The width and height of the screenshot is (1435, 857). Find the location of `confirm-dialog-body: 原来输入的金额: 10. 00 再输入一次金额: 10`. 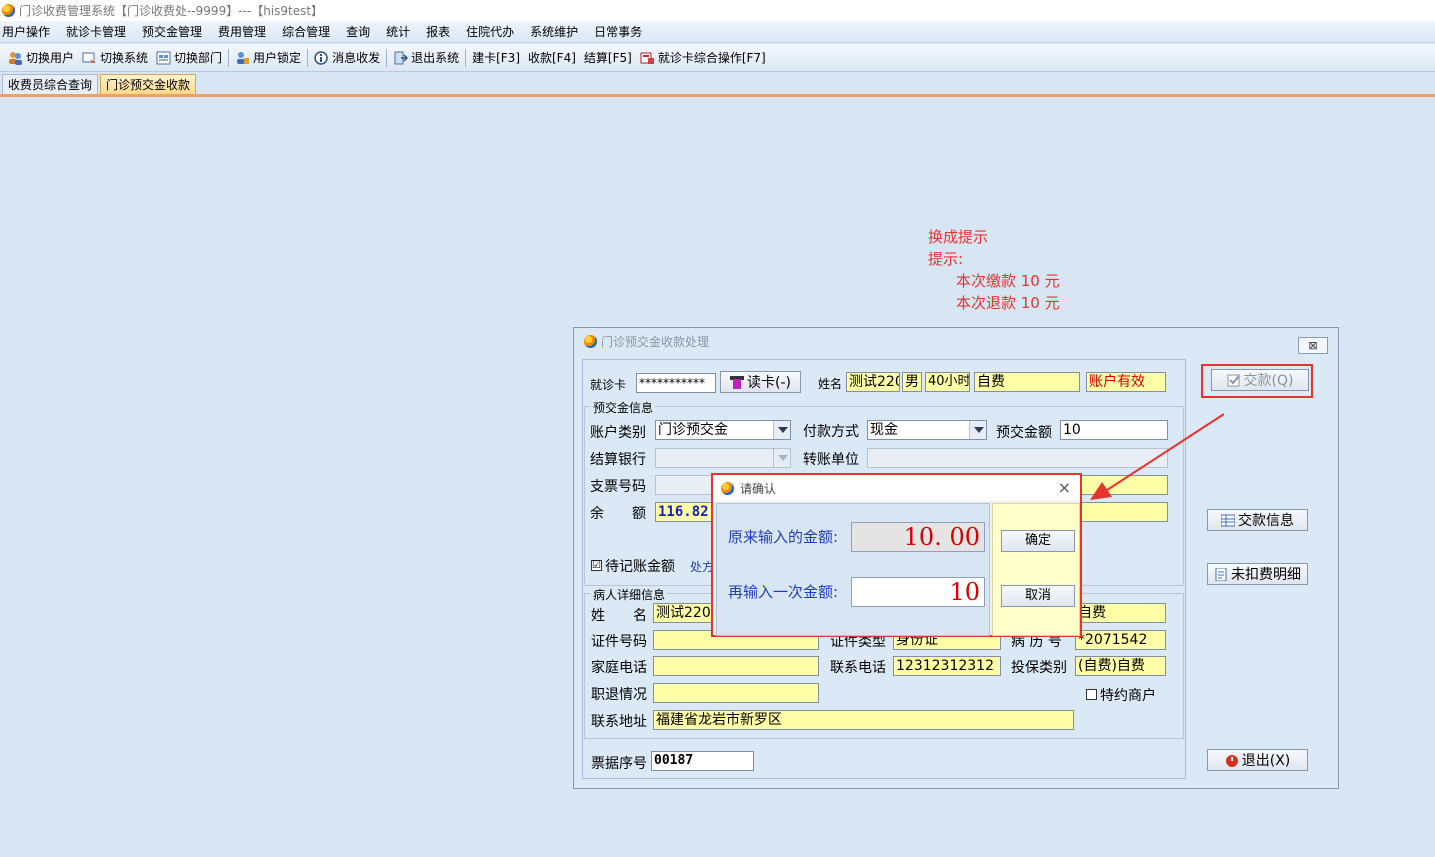

confirm-dialog-body: 原来输入的金额: 10. 00 再输入一次金额: 10 is located at coordinates (853, 569).